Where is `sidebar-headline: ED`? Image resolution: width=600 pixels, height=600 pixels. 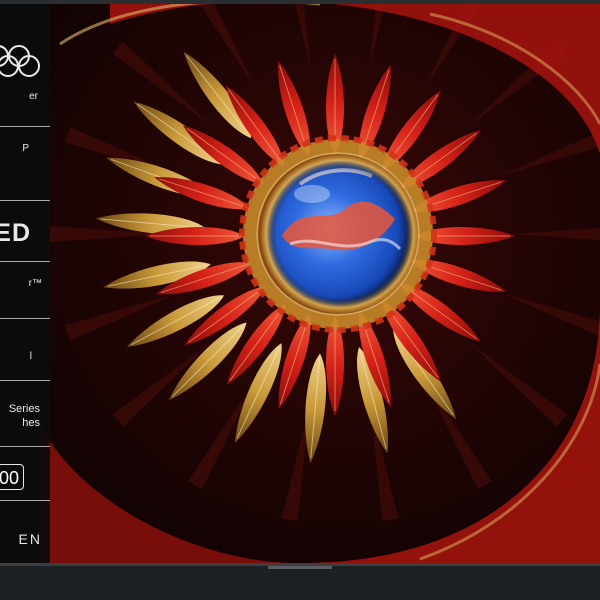
sidebar-headline: ED is located at coordinates (15, 233).